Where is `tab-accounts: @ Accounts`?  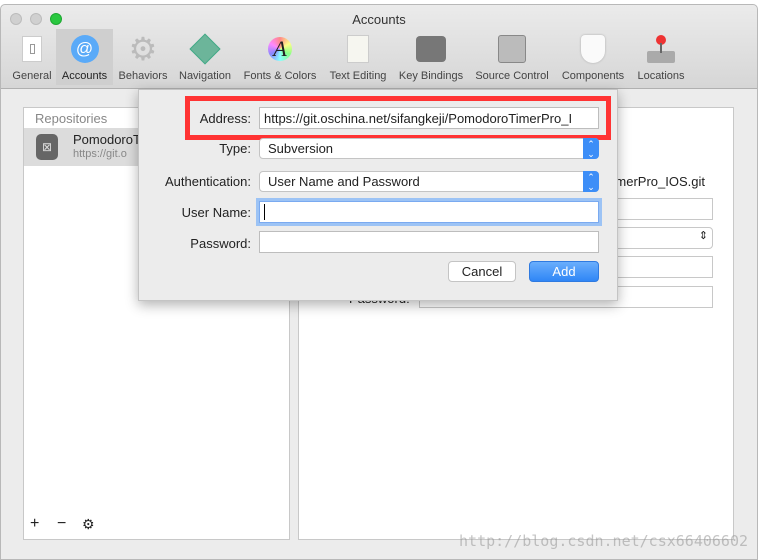 tab-accounts: @ Accounts is located at coordinates (84, 57).